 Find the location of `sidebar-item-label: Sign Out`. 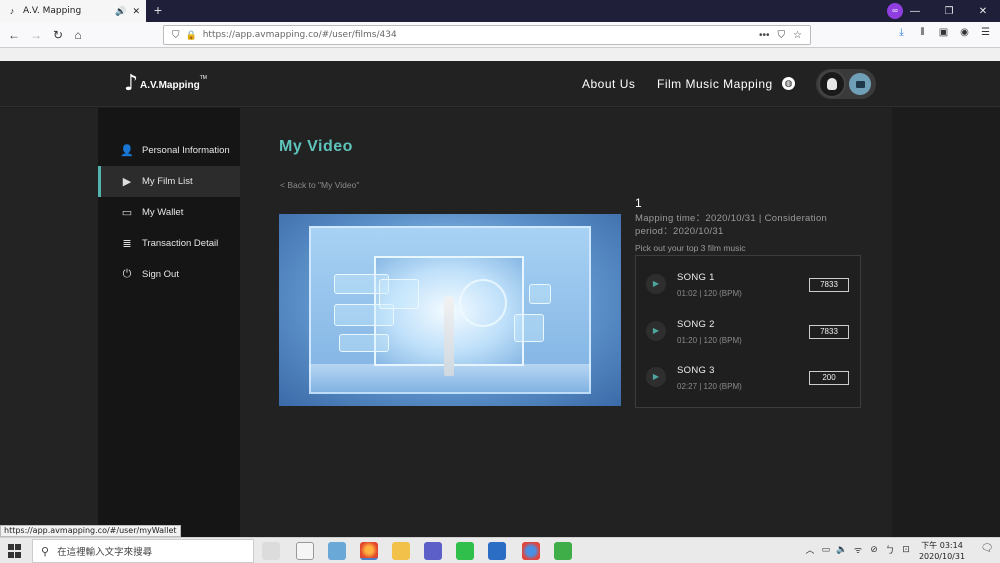

sidebar-item-label: Sign Out is located at coordinates (160, 274).